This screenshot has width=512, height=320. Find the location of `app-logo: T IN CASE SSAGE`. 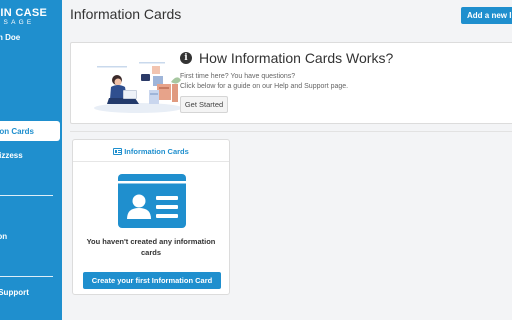

app-logo: T IN CASE SSAGE is located at coordinates (31, 17).